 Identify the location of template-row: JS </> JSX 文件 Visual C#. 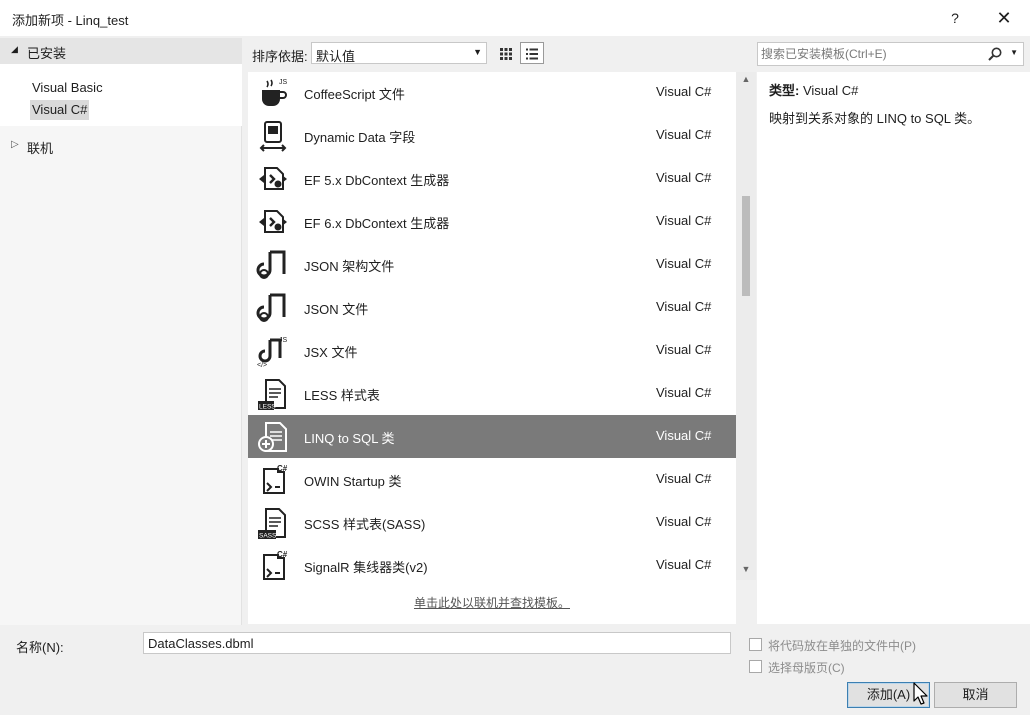
(492, 350).